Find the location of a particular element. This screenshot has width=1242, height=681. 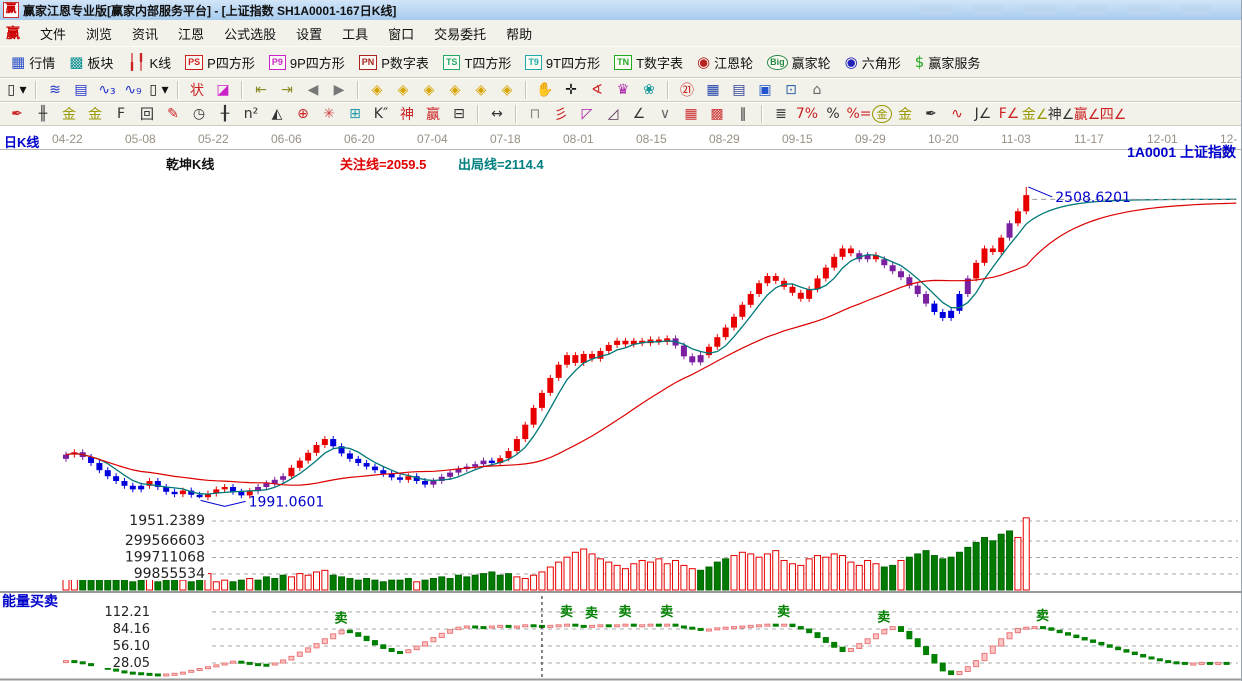

last-page-button-icon: ⇥ is located at coordinates (287, 90).